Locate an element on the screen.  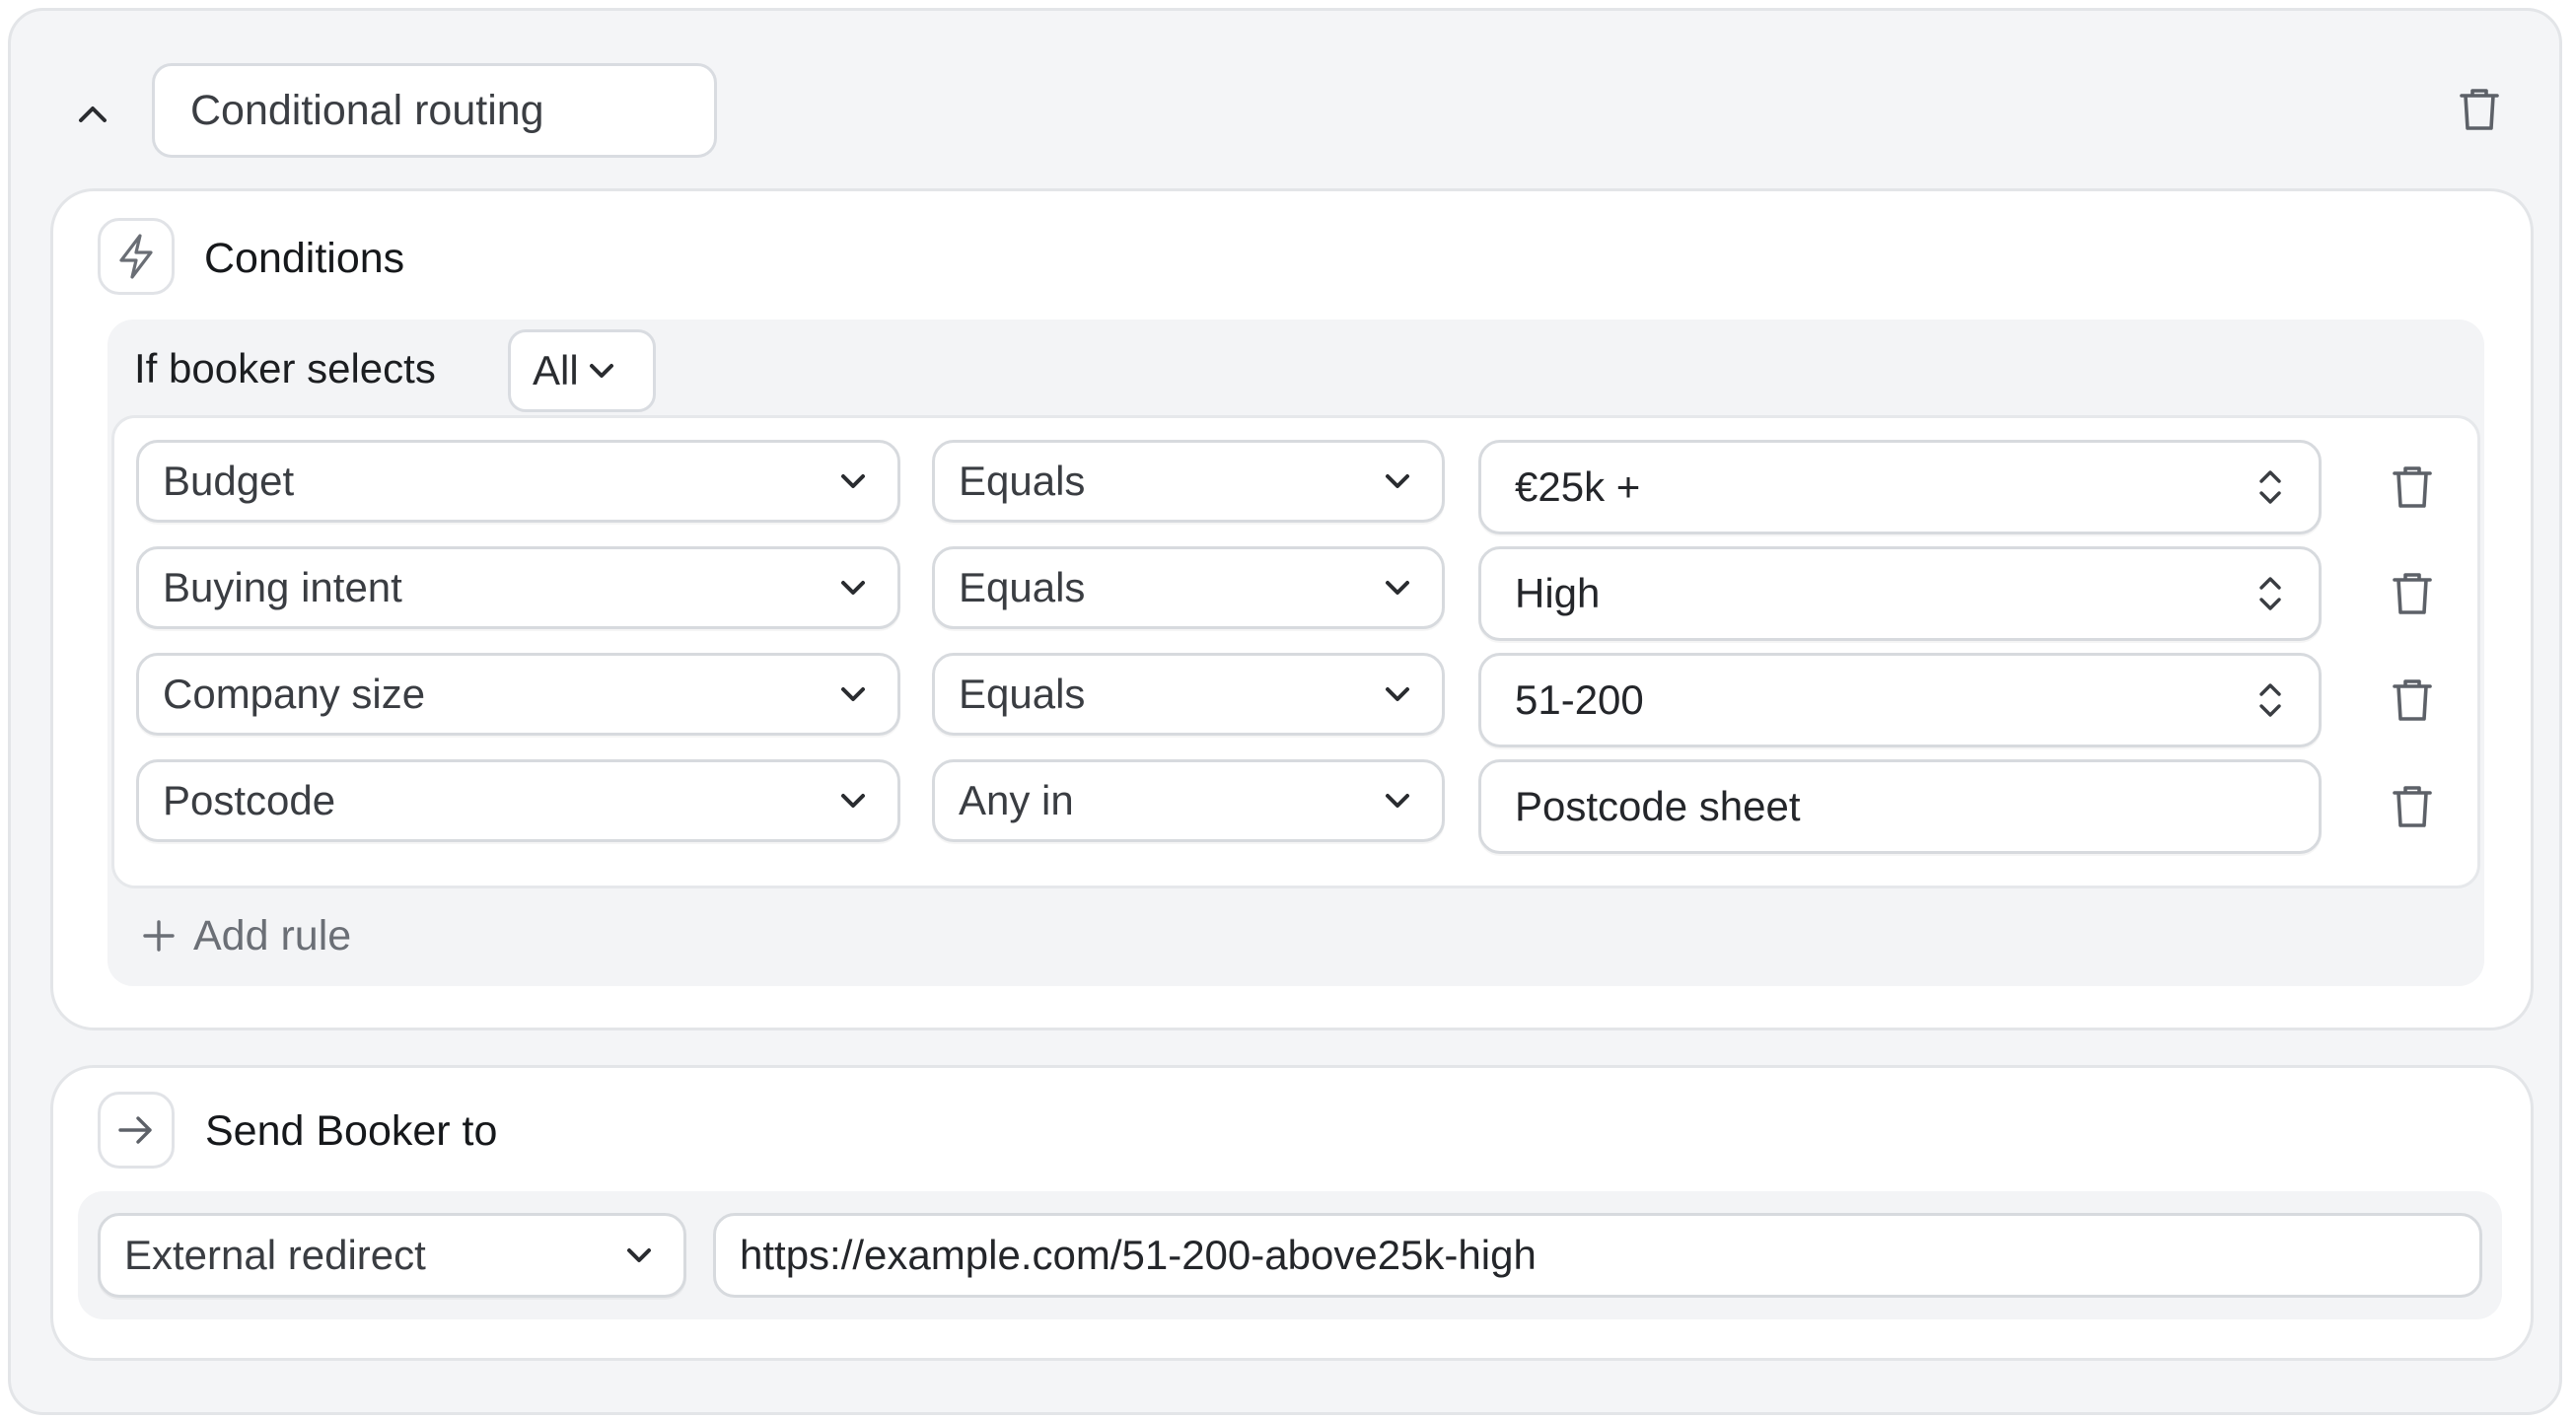
rule-value: Postcode sheet is located at coordinates (1658, 806).